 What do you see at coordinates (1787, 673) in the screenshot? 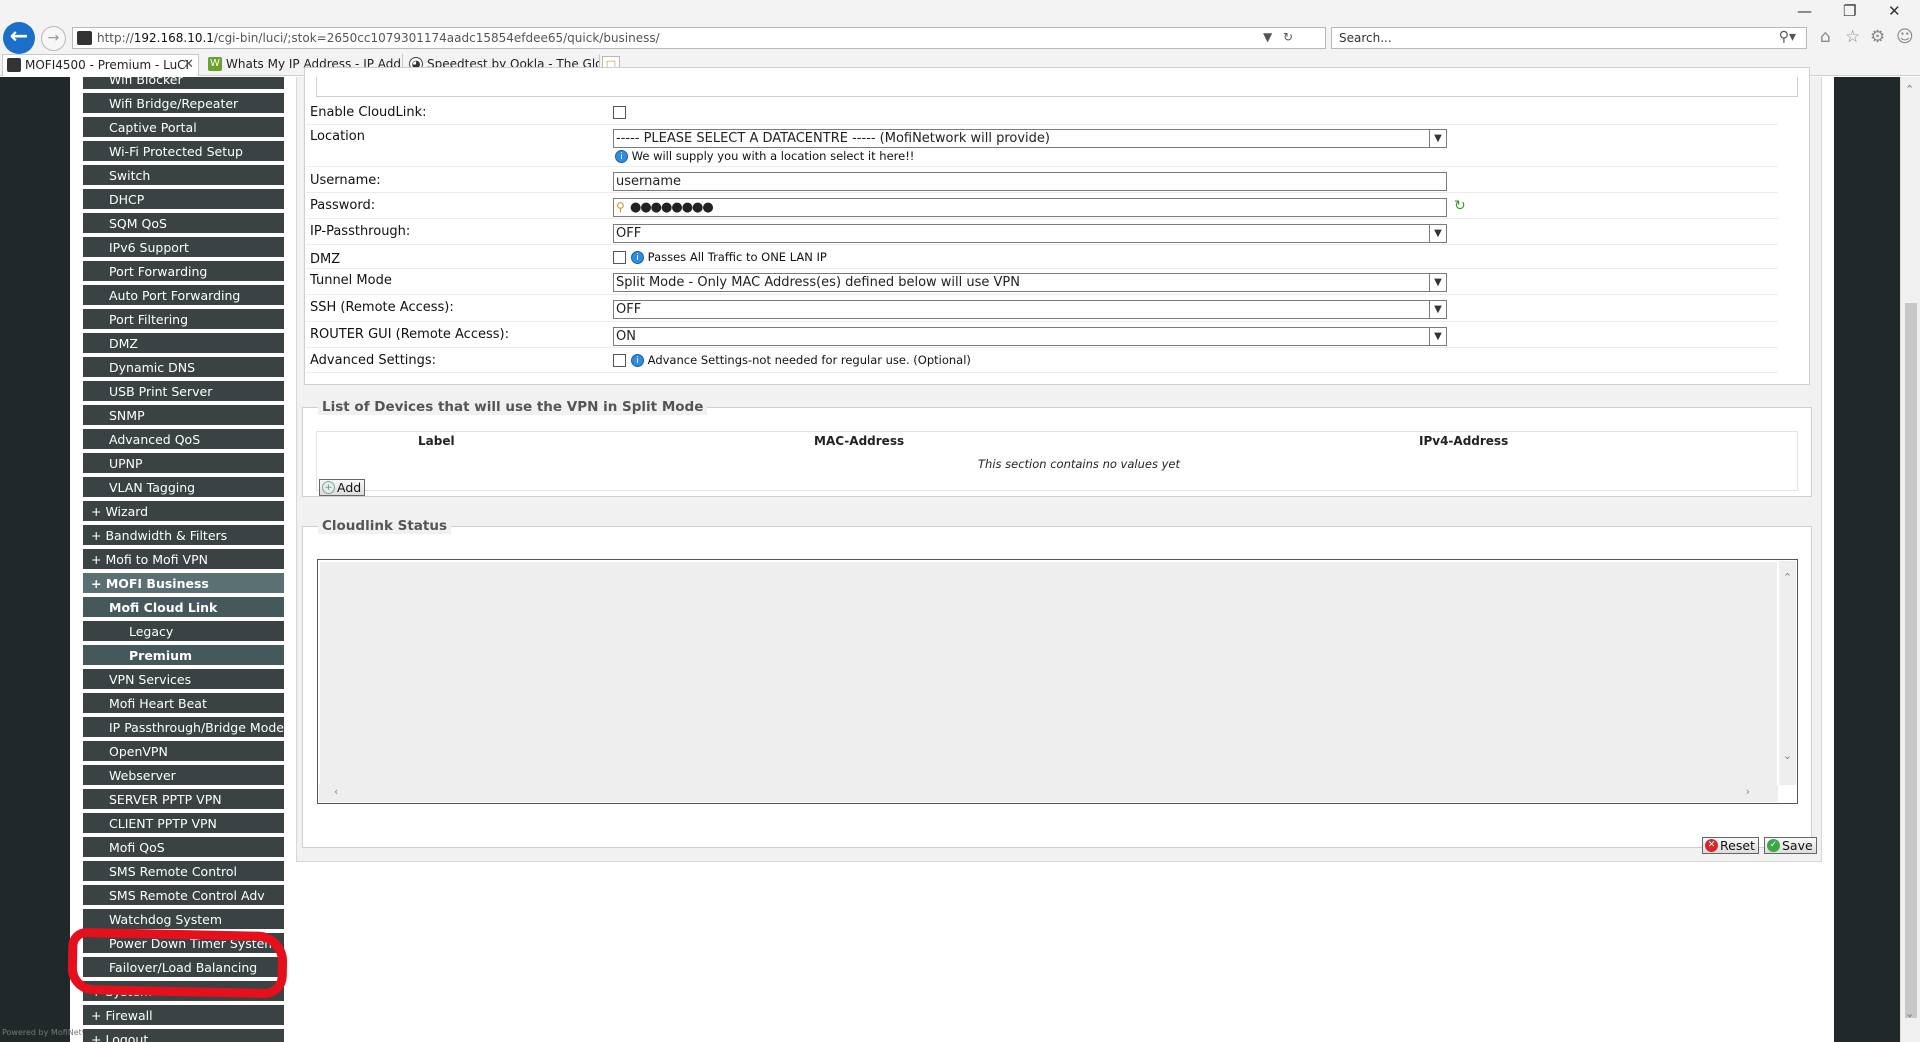
I see `status-vertical-scrollbar: ⌃ ⌄` at bounding box center [1787, 673].